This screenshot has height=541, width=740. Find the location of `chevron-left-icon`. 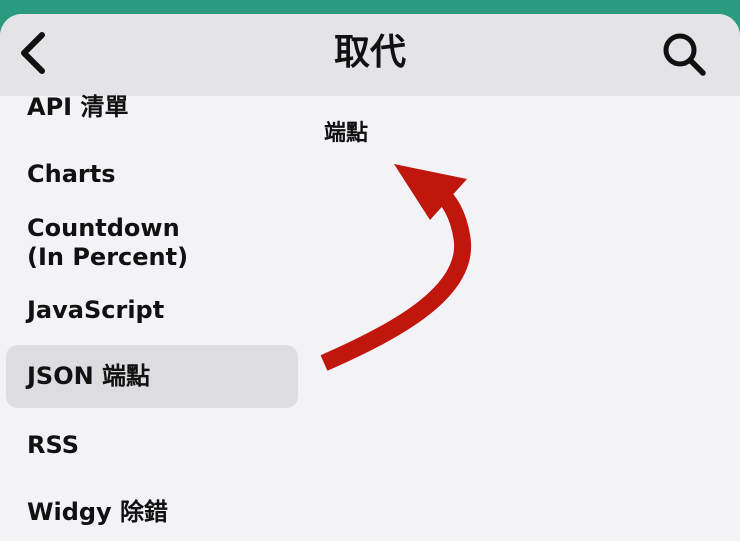

chevron-left-icon is located at coordinates (33, 53).